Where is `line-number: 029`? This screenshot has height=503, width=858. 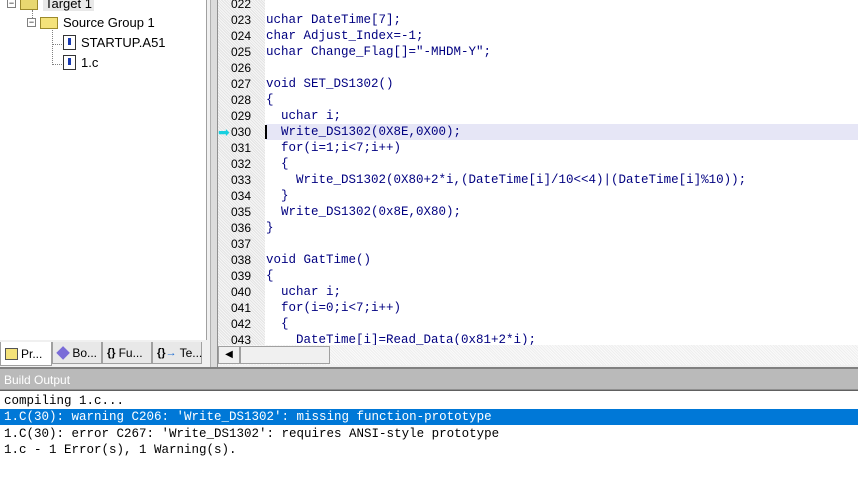 line-number: 029 is located at coordinates (240, 116).